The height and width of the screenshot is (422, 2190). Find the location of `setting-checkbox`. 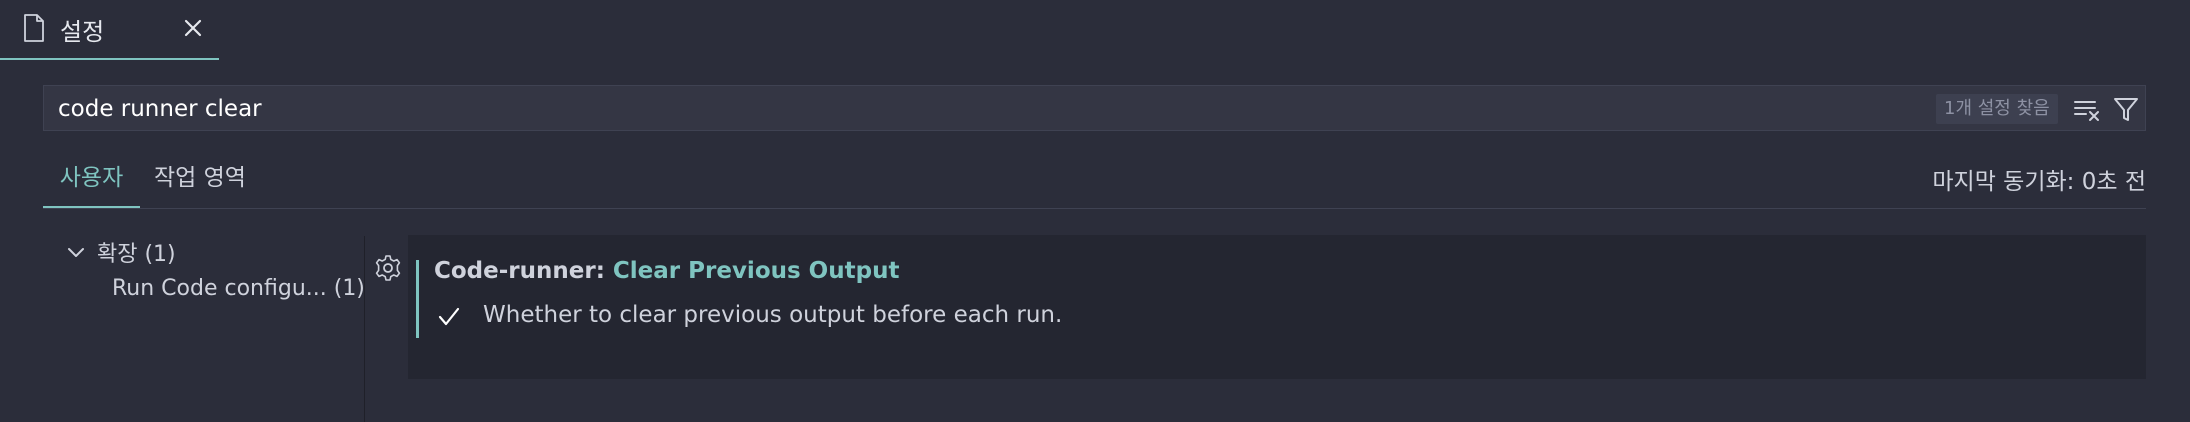

setting-checkbox is located at coordinates (449, 317).